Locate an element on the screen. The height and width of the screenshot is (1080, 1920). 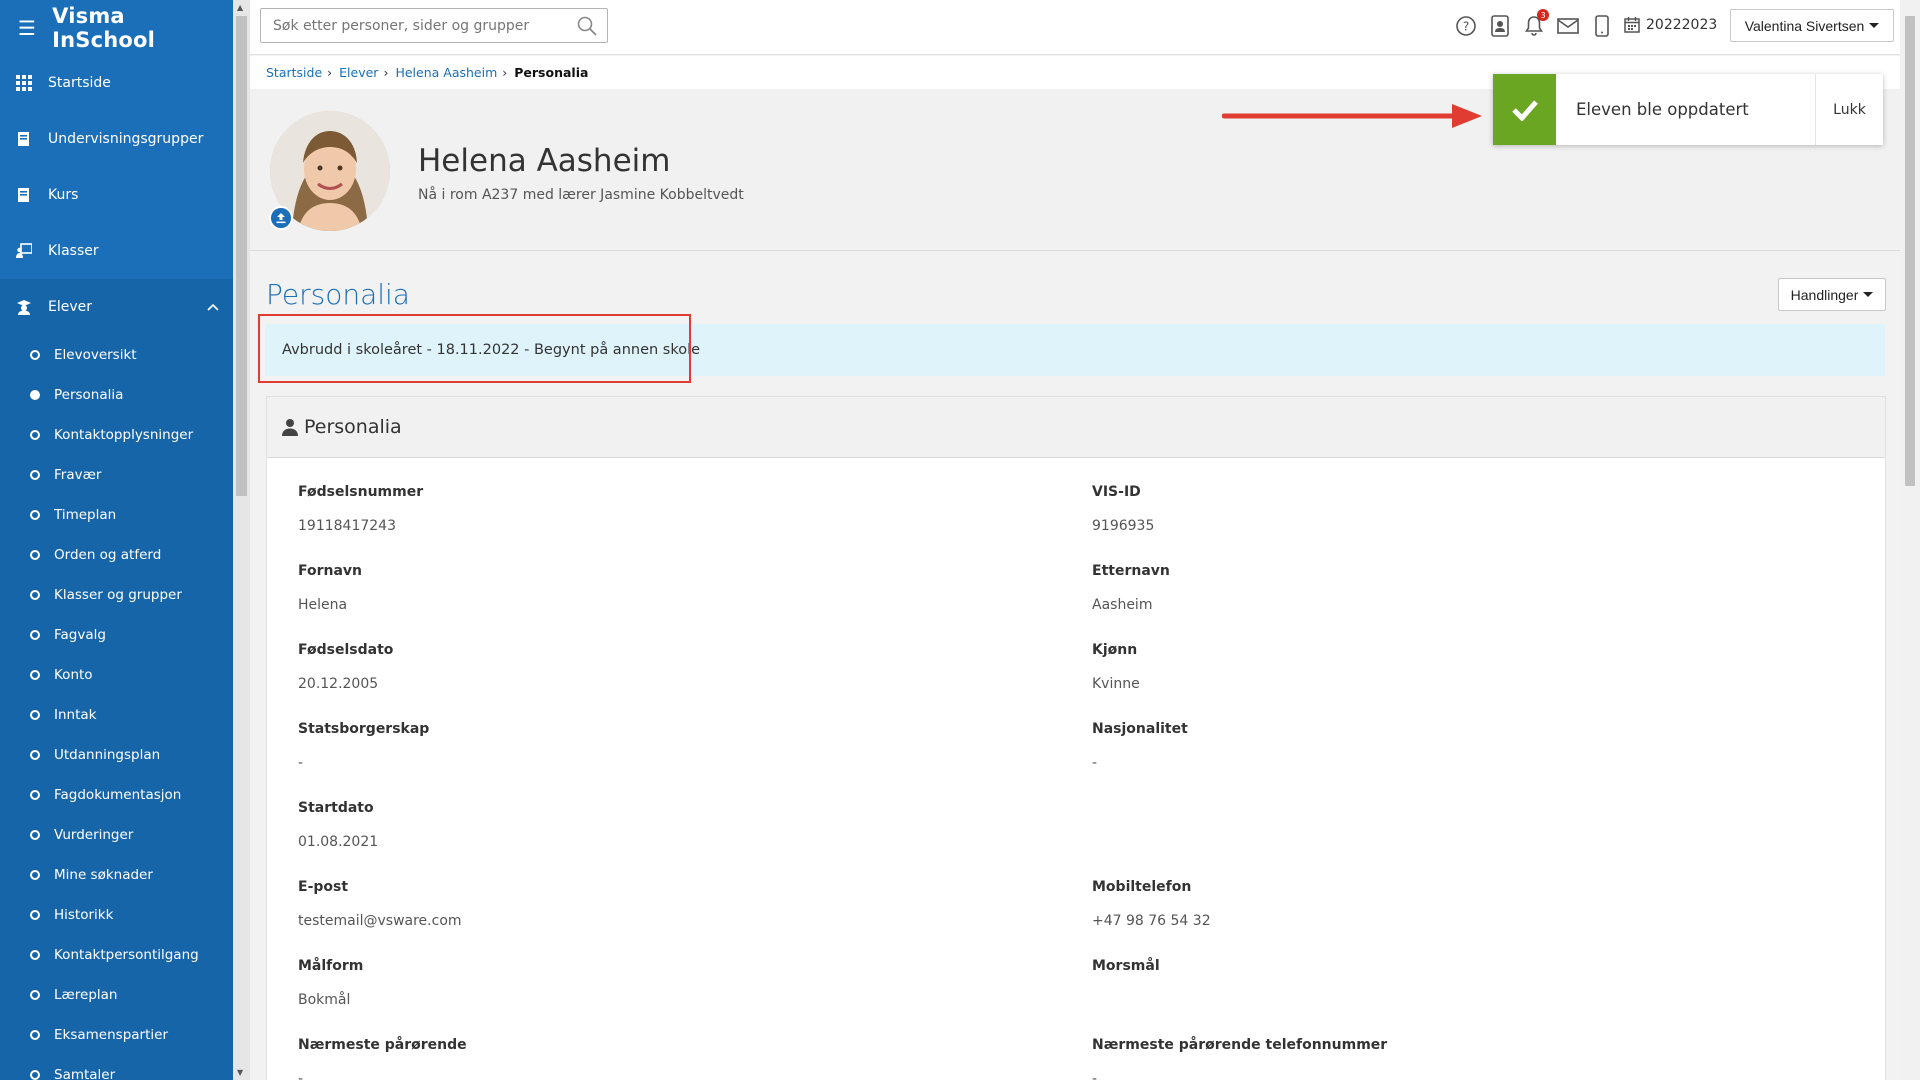
submenu-item-fagvalg: Fagvalg is located at coordinates (116, 635).